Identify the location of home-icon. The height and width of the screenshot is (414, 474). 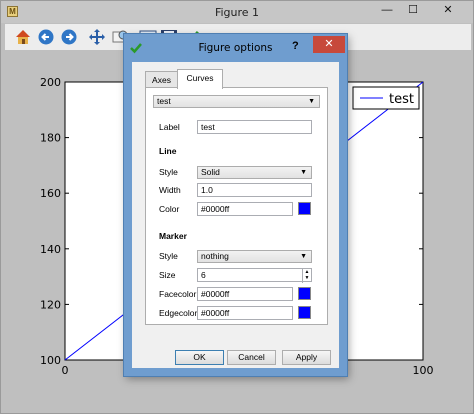
(23, 37).